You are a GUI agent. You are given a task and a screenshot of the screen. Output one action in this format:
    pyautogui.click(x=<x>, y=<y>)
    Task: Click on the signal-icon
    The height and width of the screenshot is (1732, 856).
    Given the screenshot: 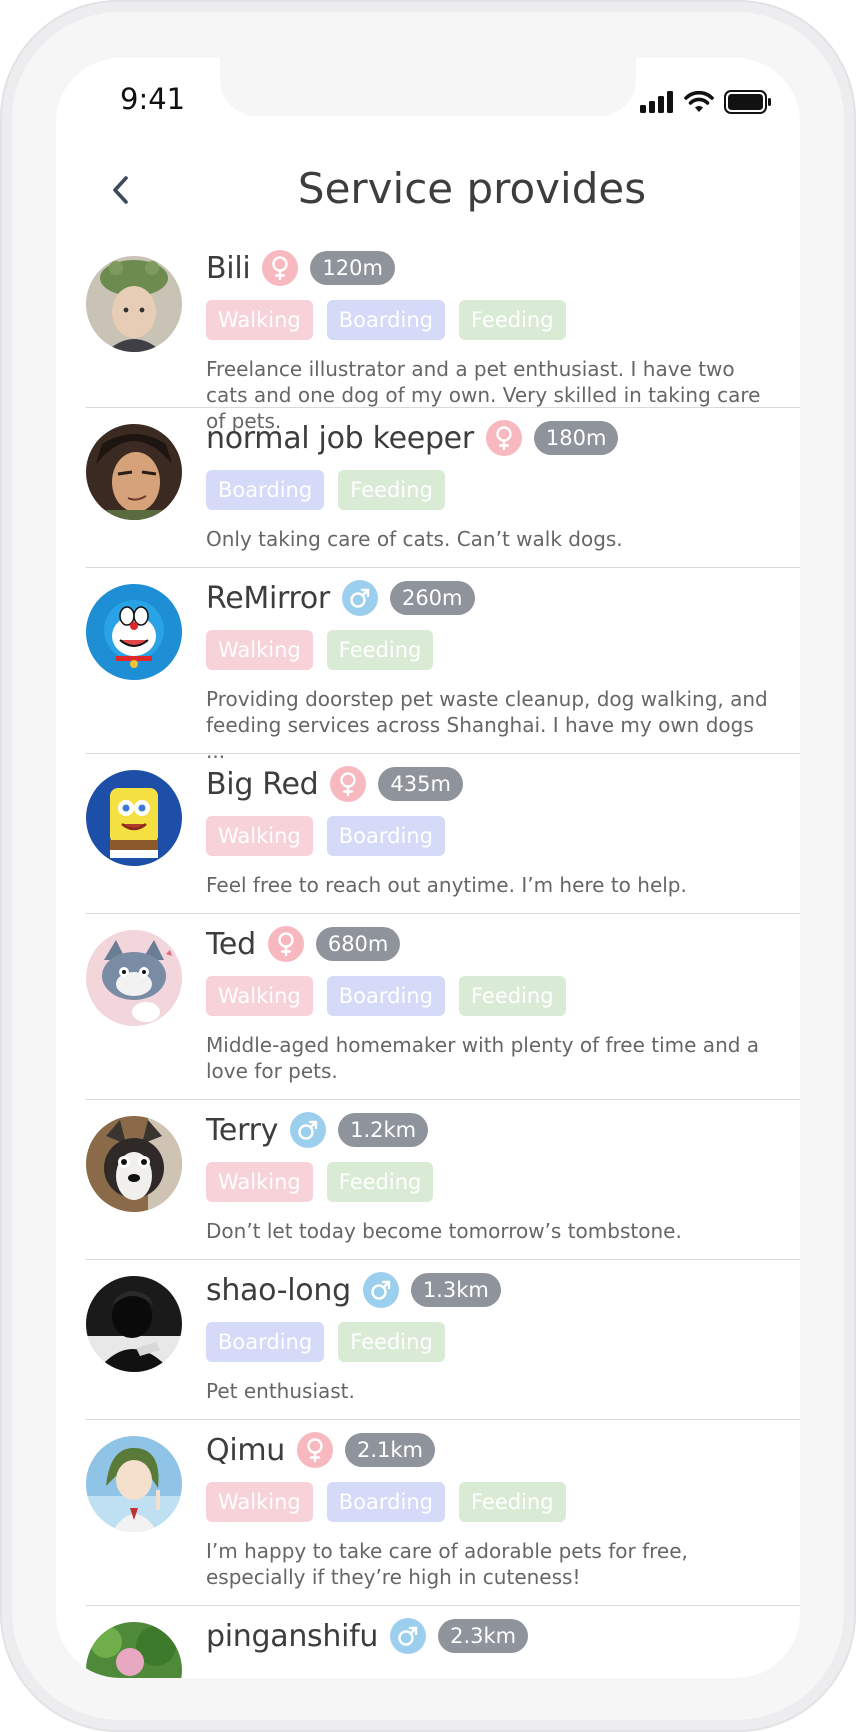 What is the action you would take?
    pyautogui.click(x=656, y=102)
    